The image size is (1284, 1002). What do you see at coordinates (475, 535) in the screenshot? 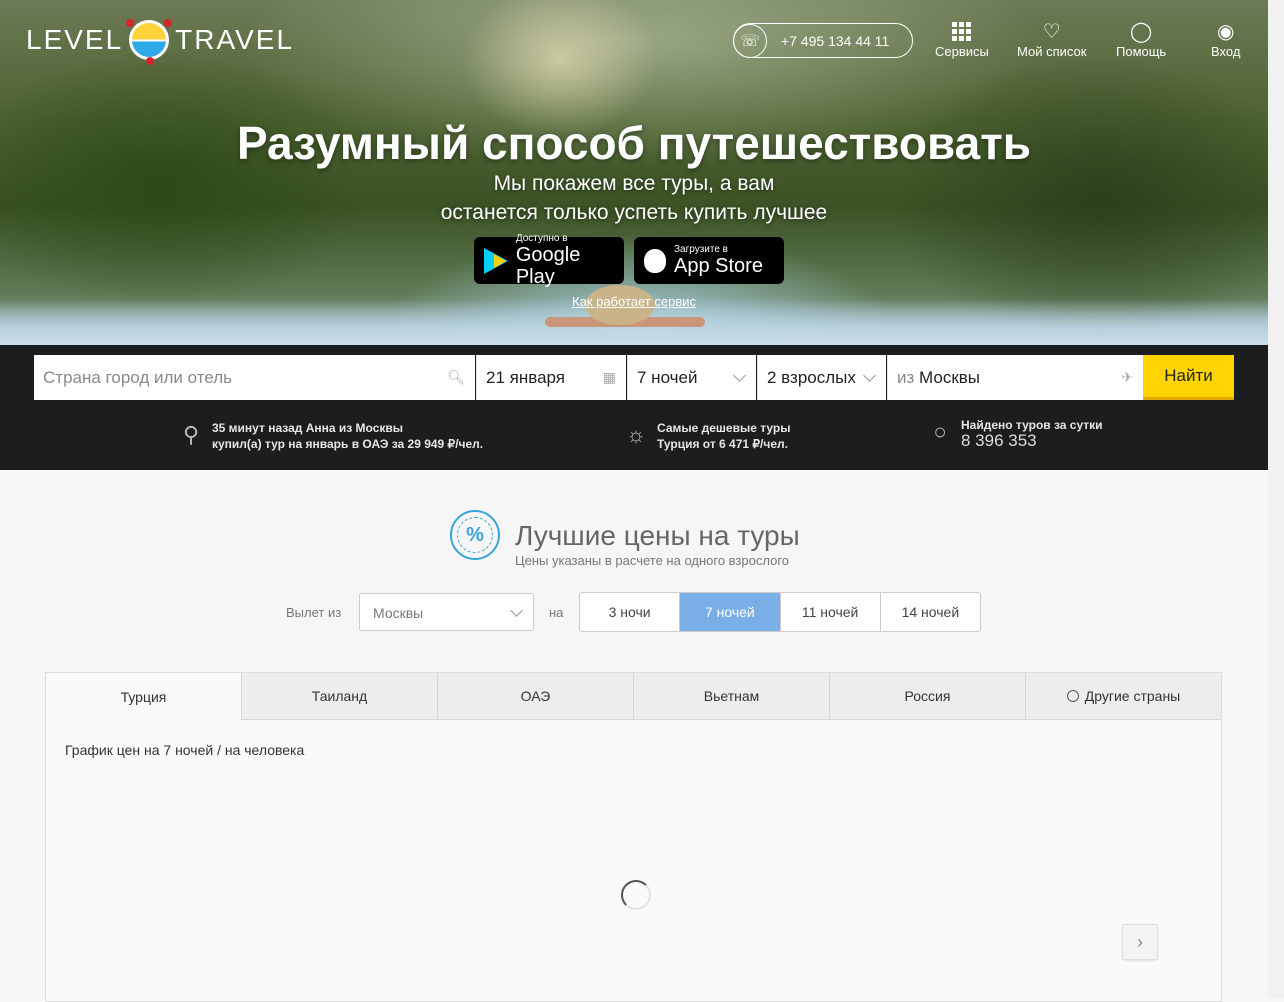
I see `discount-icon: %` at bounding box center [475, 535].